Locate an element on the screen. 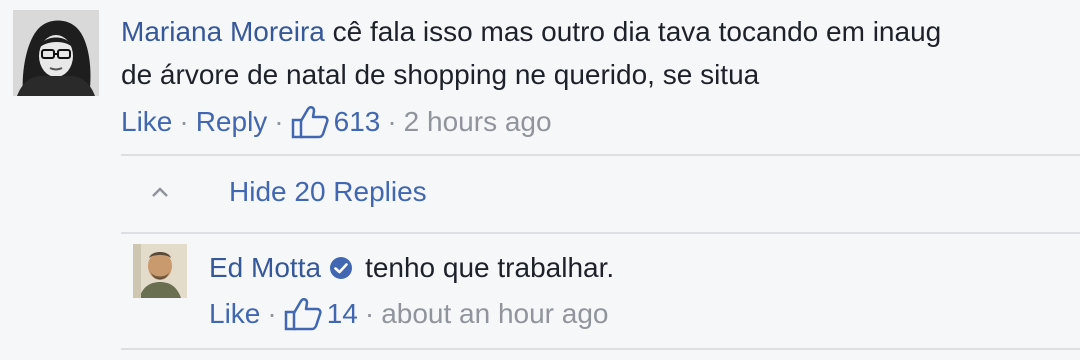 Image resolution: width=1080 pixels, height=360 pixels. hide-replies-button: Hide 20 Replies is located at coordinates (286, 192).